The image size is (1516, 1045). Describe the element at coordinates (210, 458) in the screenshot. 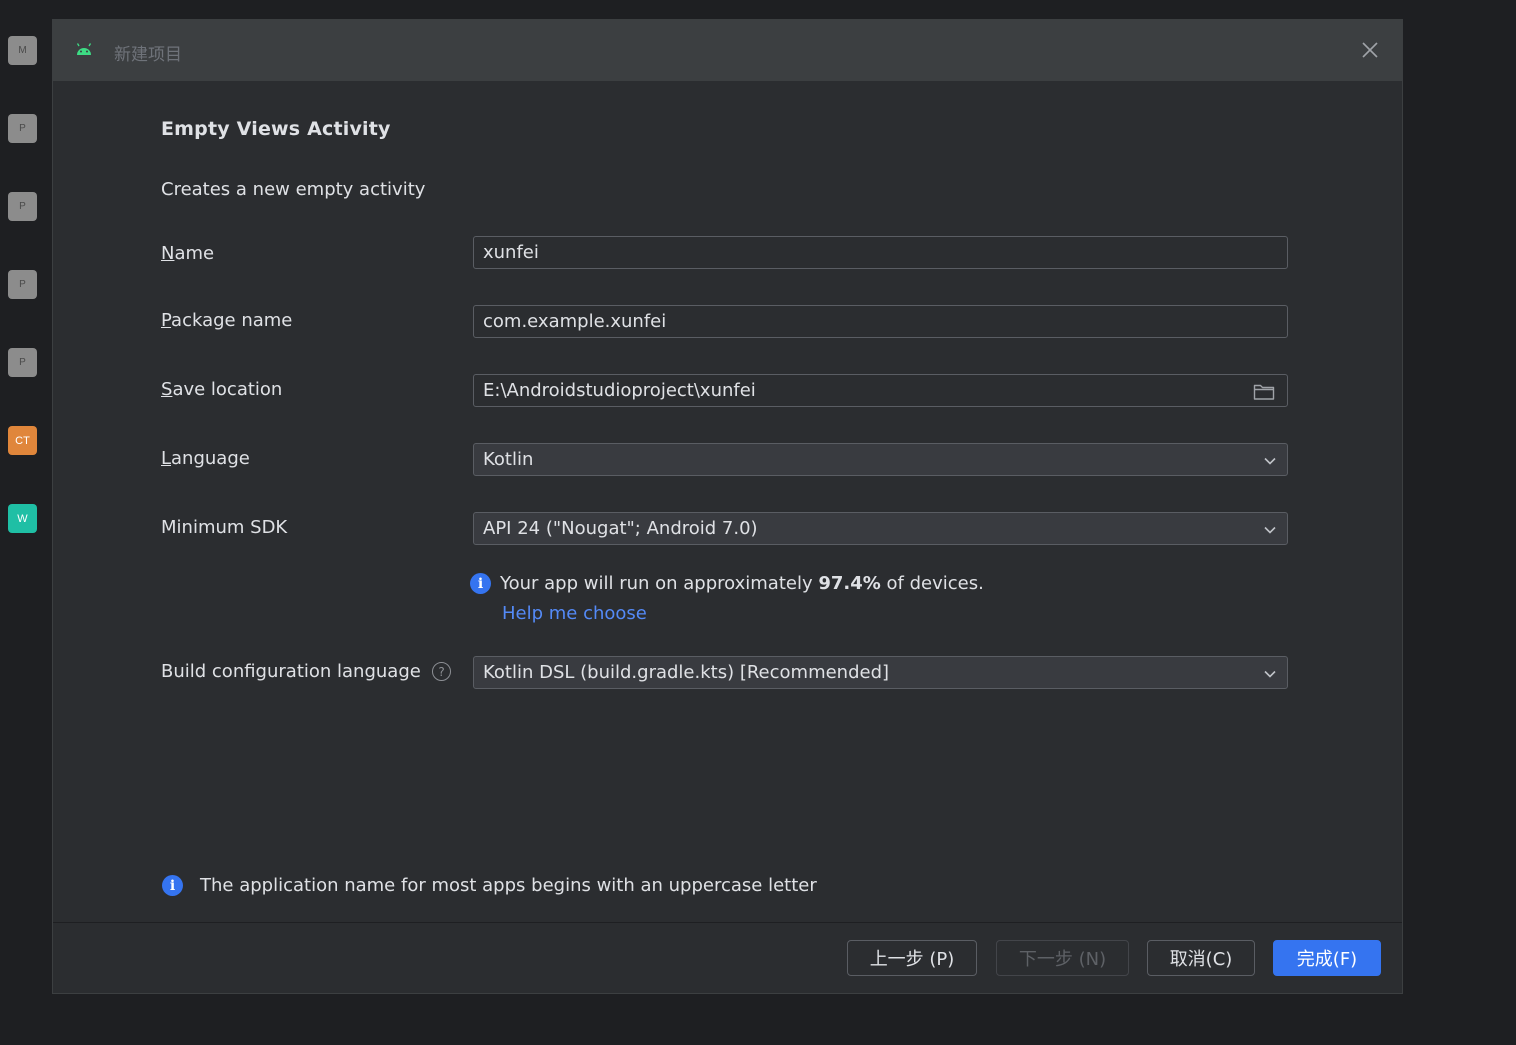

I see `language-label-text: anguage` at that location.